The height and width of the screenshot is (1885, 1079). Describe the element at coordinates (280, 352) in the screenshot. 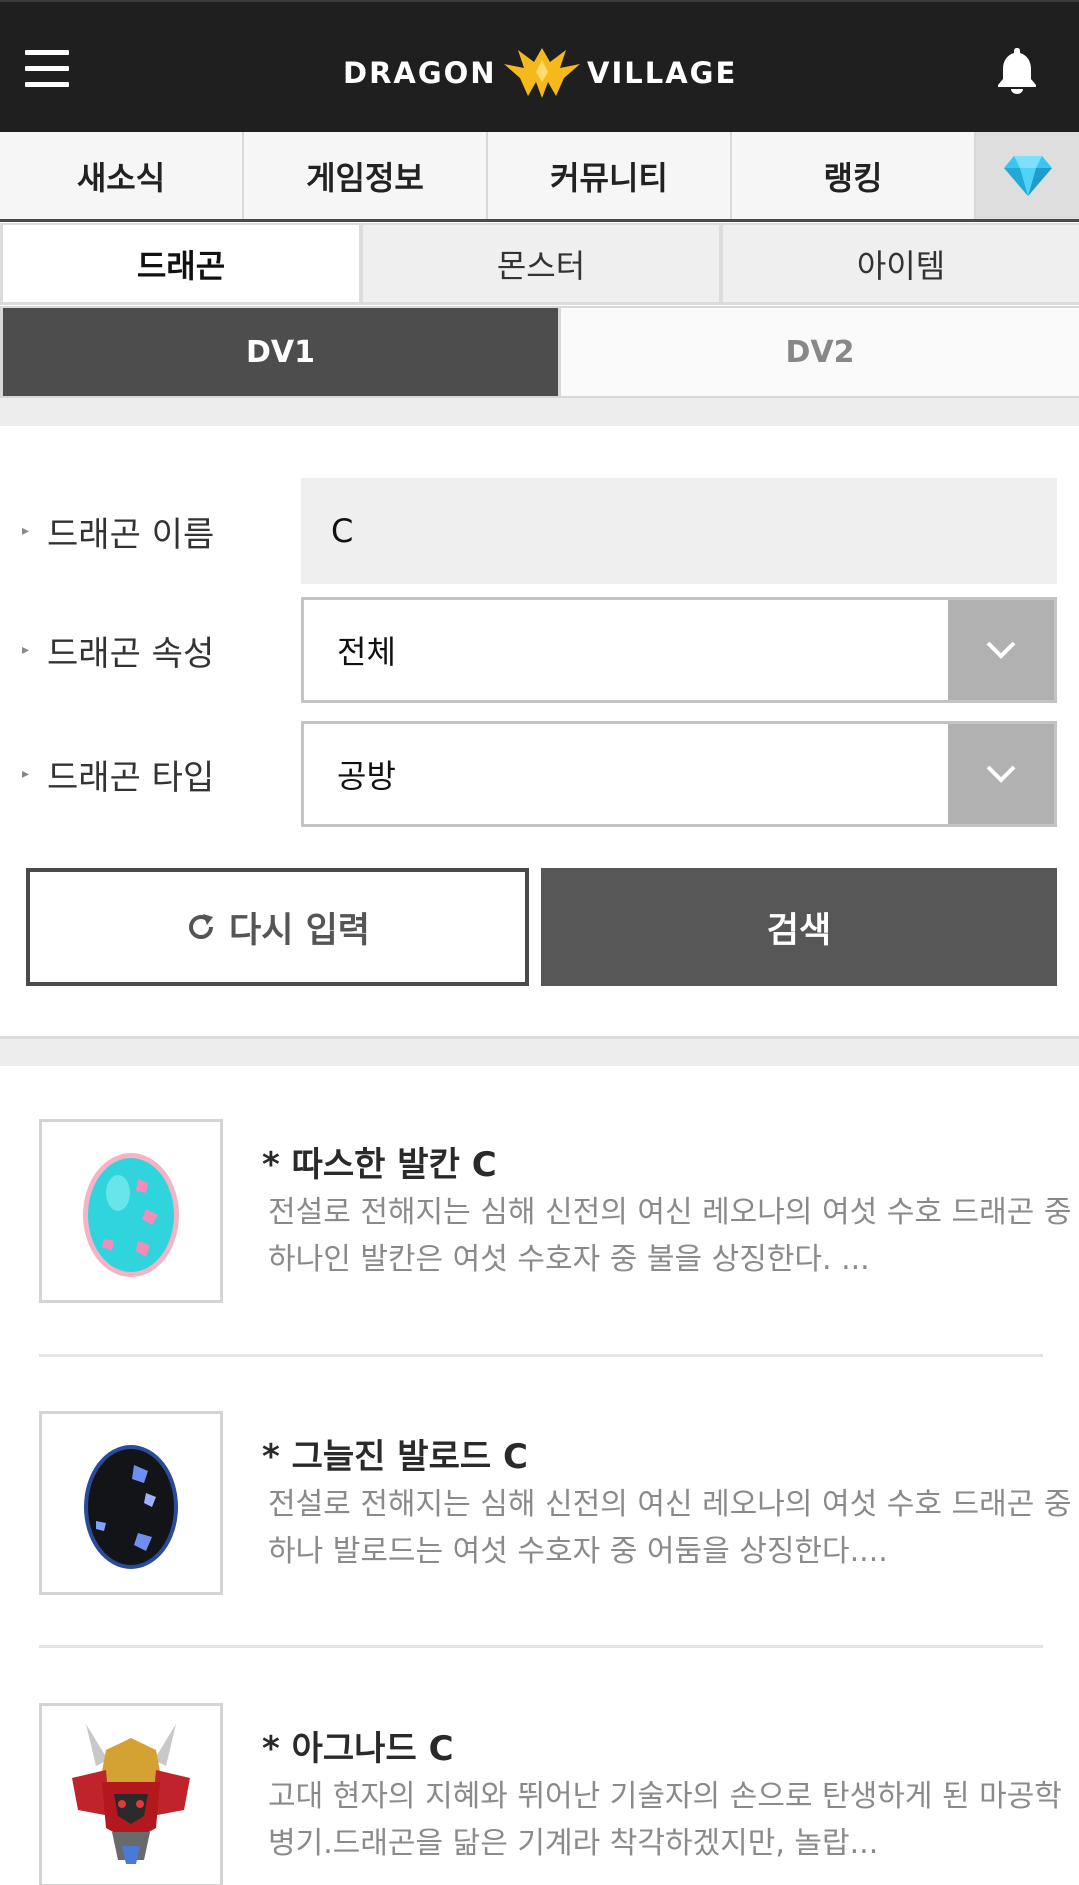

I see `tab-dv1: DV1` at that location.